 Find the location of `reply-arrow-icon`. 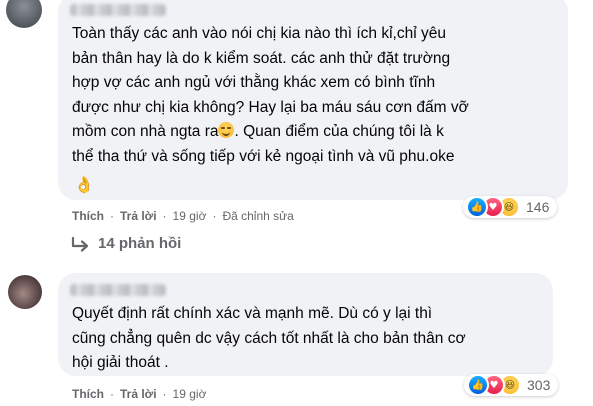

reply-arrow-icon is located at coordinates (80, 244).